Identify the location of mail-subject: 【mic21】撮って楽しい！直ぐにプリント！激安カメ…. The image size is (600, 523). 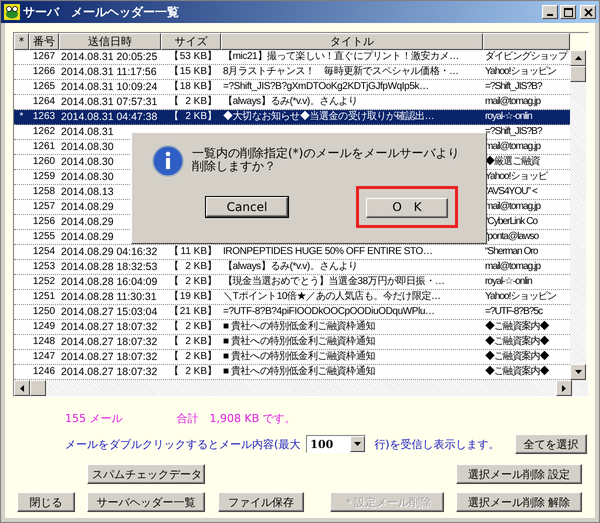
(341, 56).